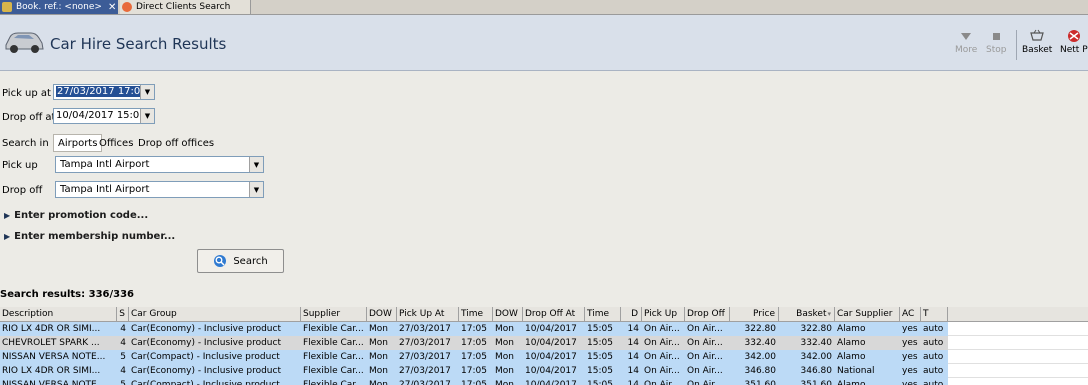 The height and width of the screenshot is (385, 1088). Describe the element at coordinates (707, 314) in the screenshot. I see `column-header-dropoff-location: Drop Off` at that location.